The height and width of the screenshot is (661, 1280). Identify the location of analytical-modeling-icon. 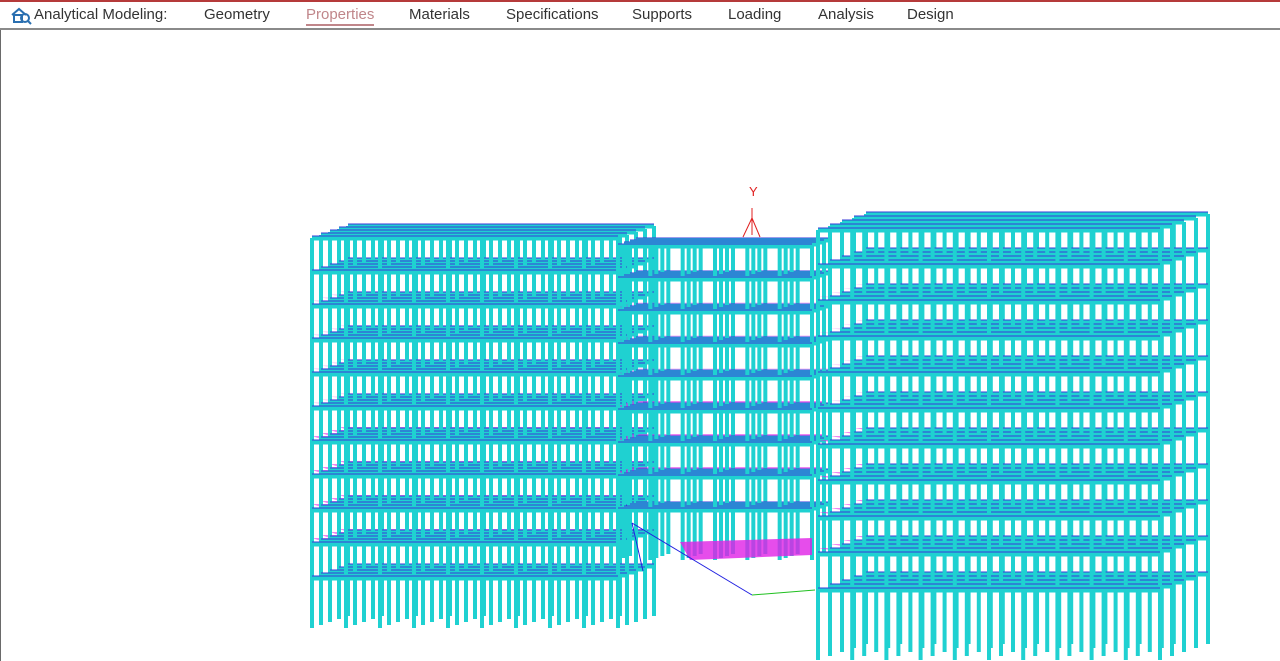
(21, 15).